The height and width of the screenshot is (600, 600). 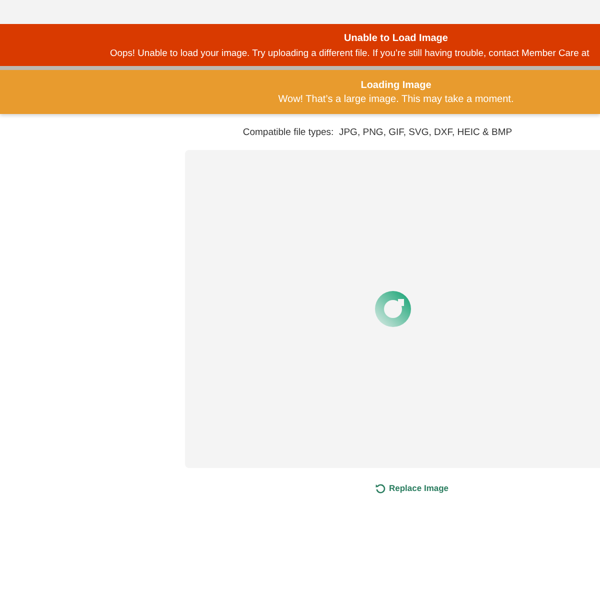 I want to click on banner-title: Loading Image, so click(x=396, y=86).